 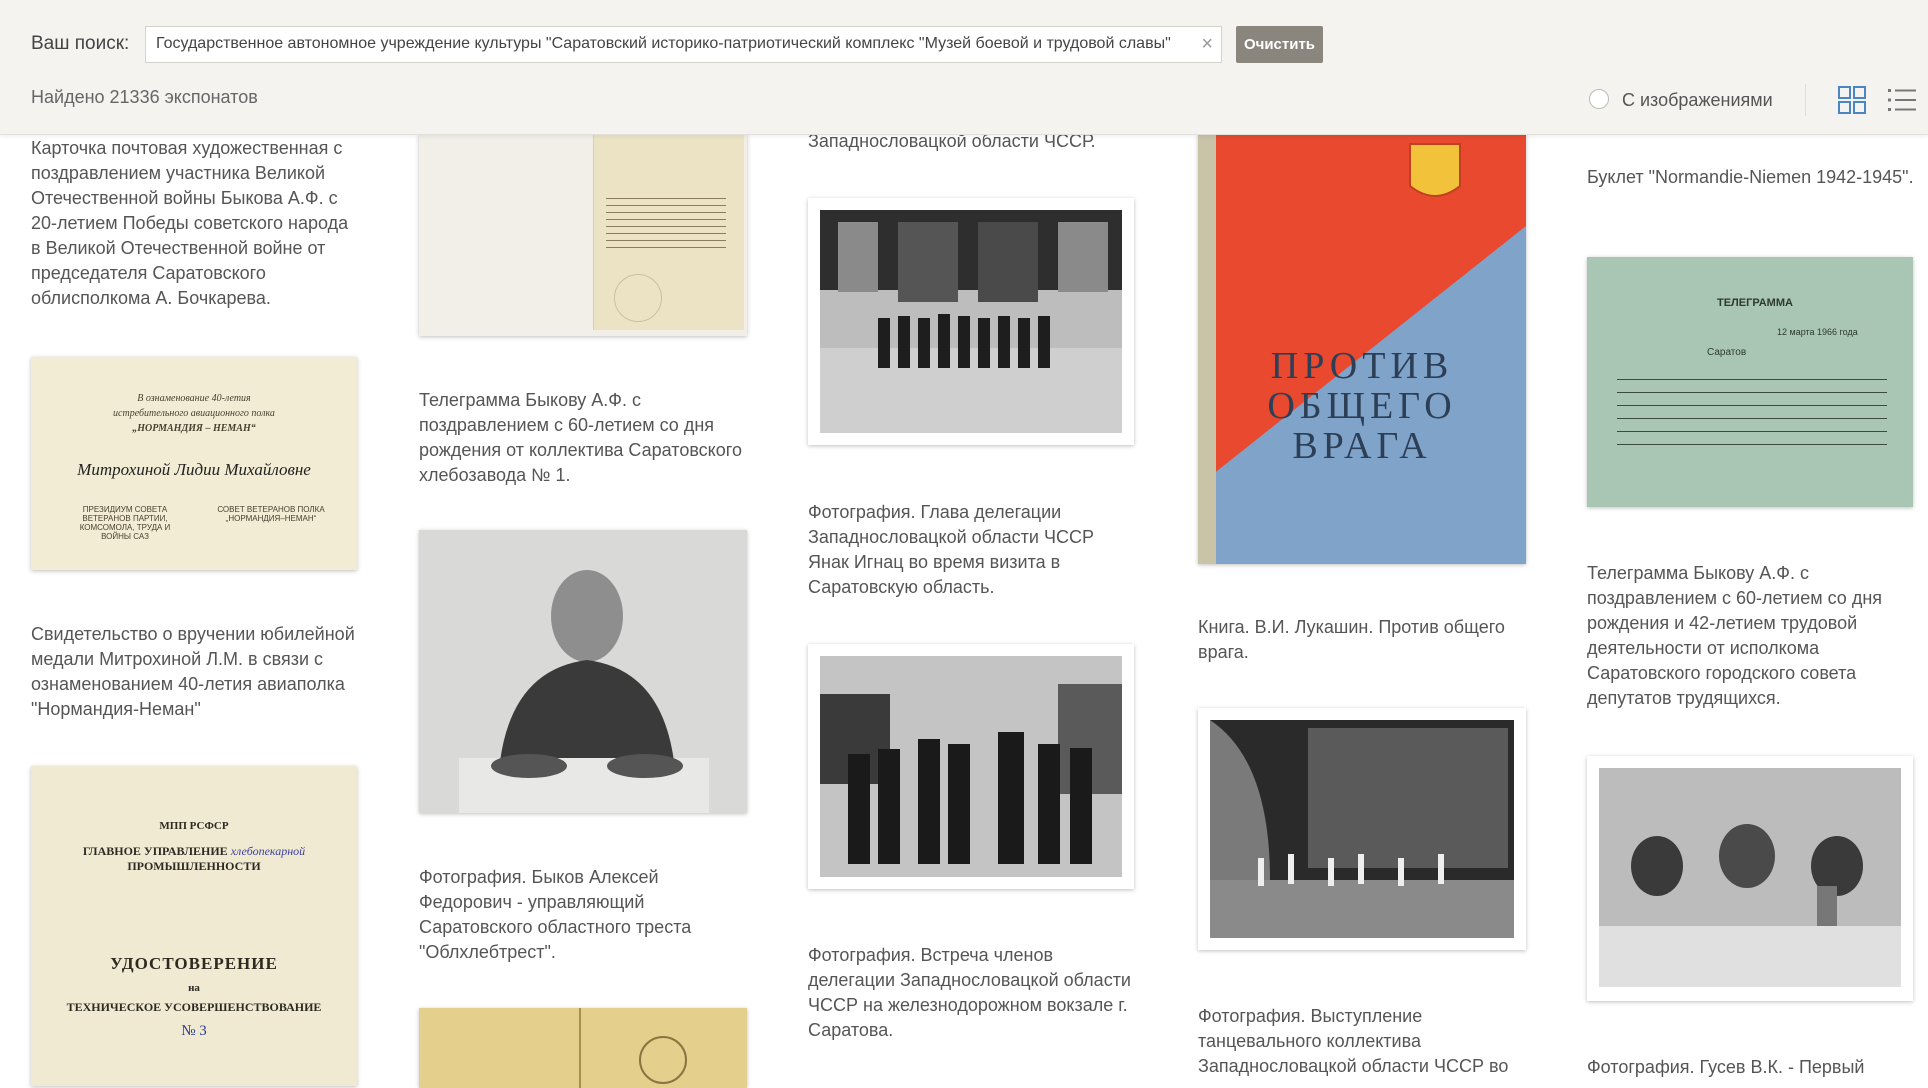 I want to click on list-view-icon, so click(x=1902, y=100).